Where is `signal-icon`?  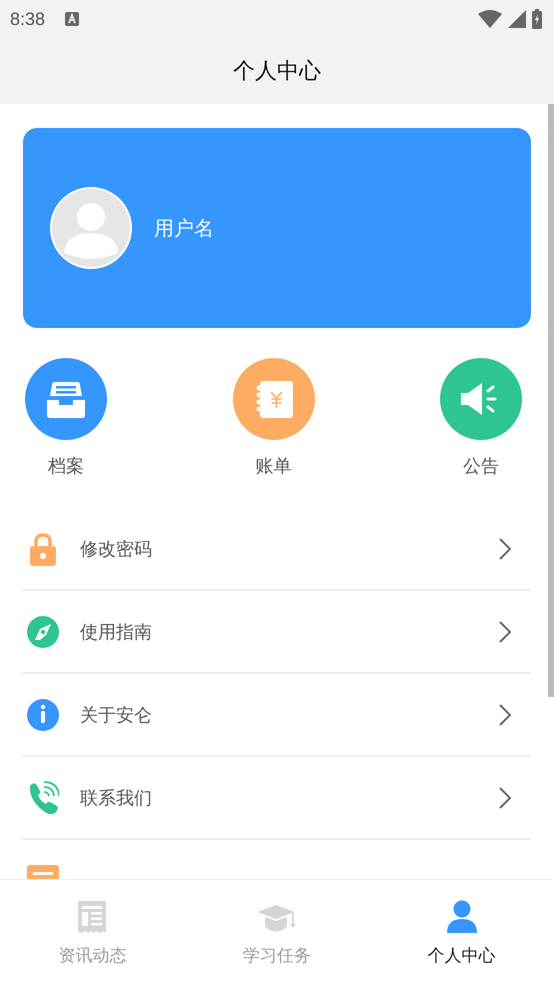
signal-icon is located at coordinates (517, 19).